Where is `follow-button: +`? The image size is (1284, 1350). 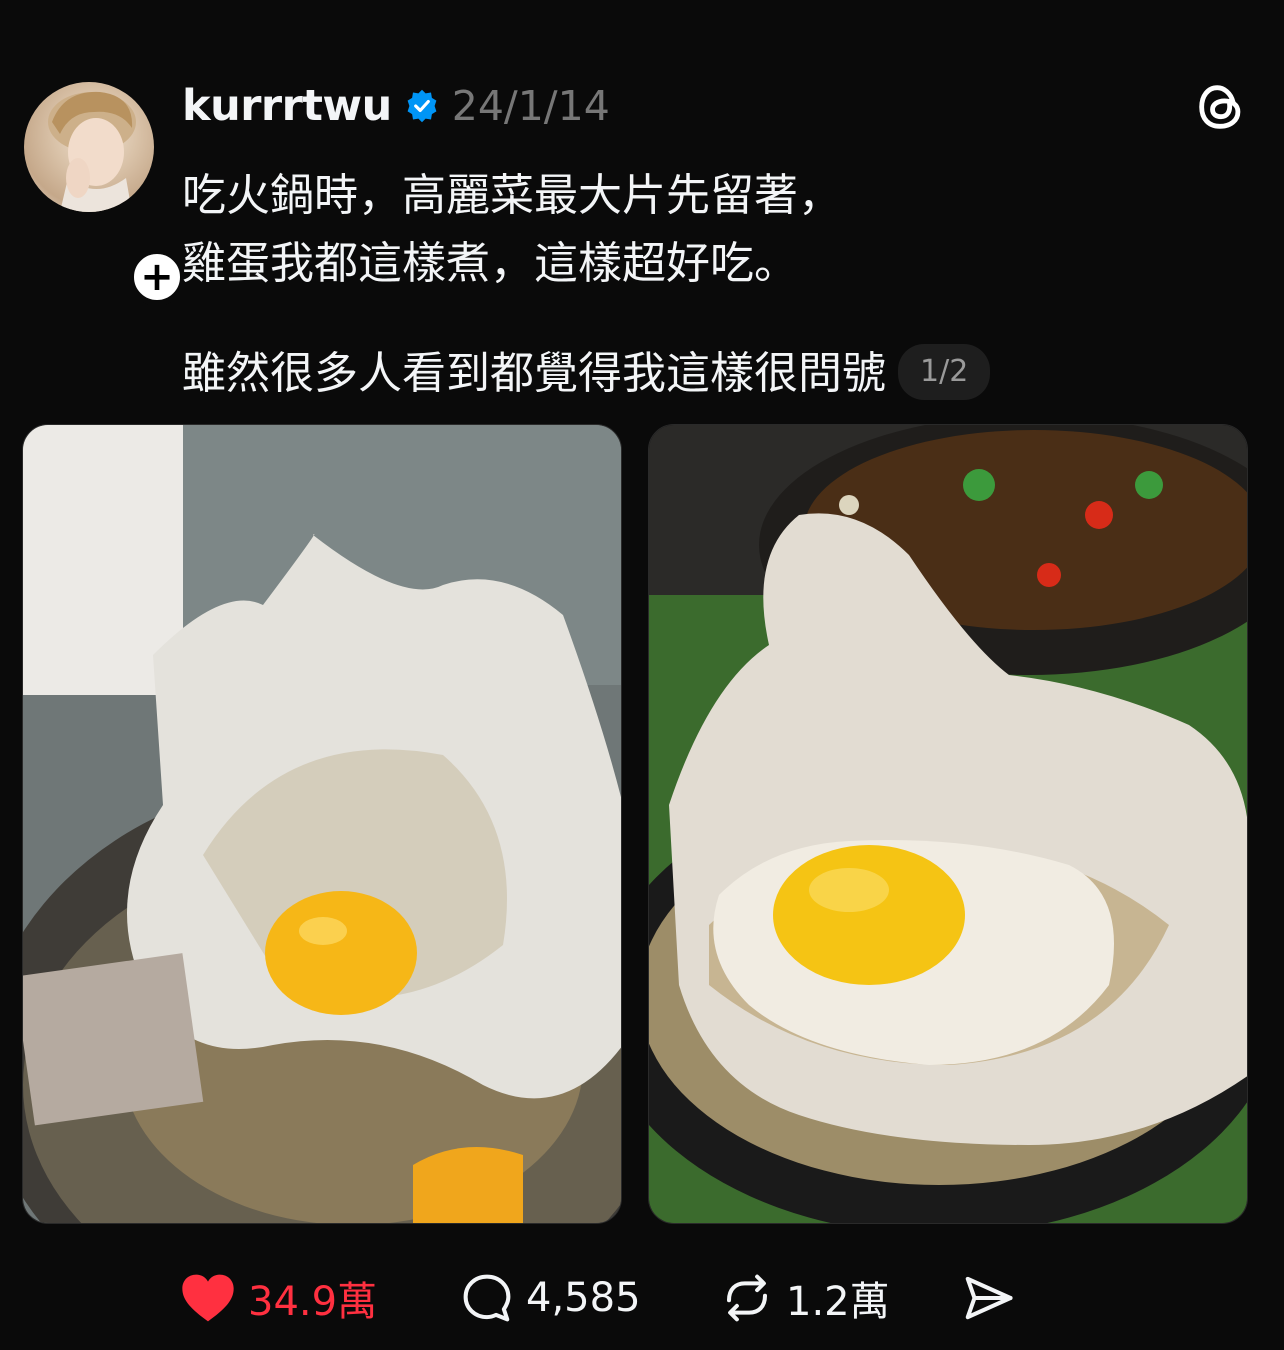
follow-button: + is located at coordinates (157, 277).